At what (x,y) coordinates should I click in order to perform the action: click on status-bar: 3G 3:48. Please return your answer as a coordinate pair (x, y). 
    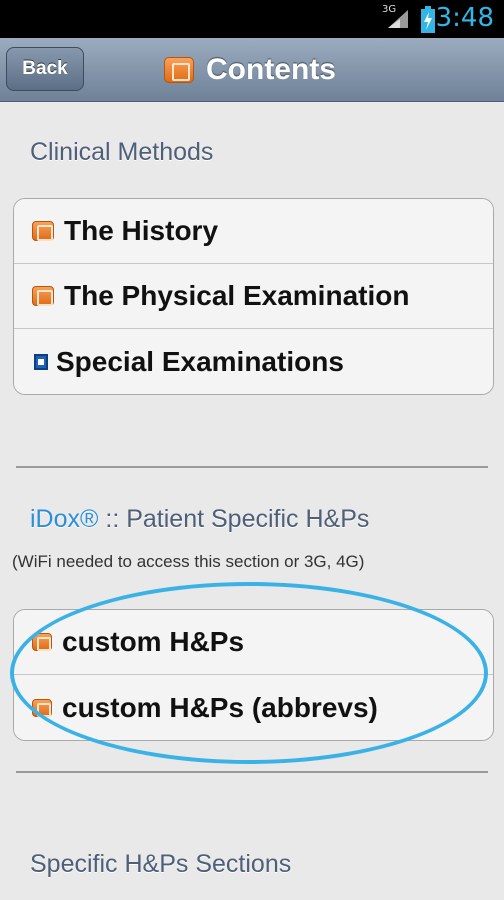
    Looking at the image, I should click on (252, 19).